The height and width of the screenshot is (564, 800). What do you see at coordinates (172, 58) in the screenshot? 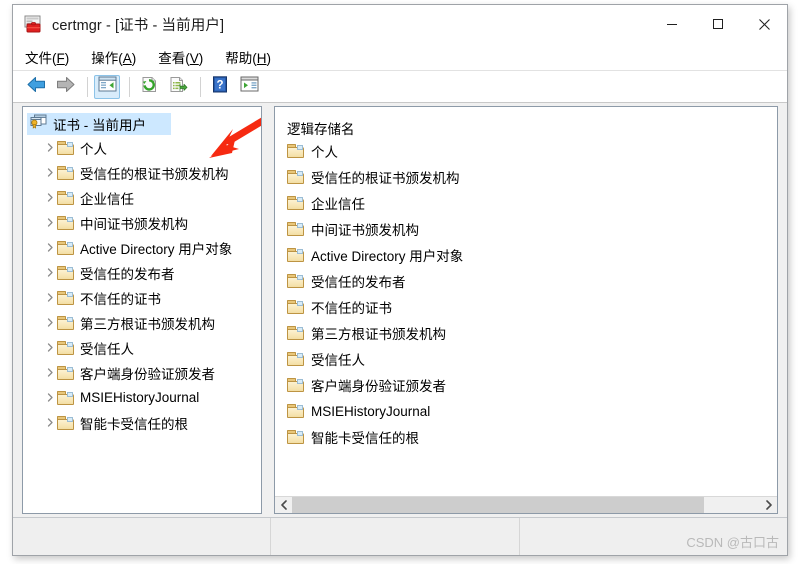
I see `menu-item-view-label: 查看` at bounding box center [172, 58].